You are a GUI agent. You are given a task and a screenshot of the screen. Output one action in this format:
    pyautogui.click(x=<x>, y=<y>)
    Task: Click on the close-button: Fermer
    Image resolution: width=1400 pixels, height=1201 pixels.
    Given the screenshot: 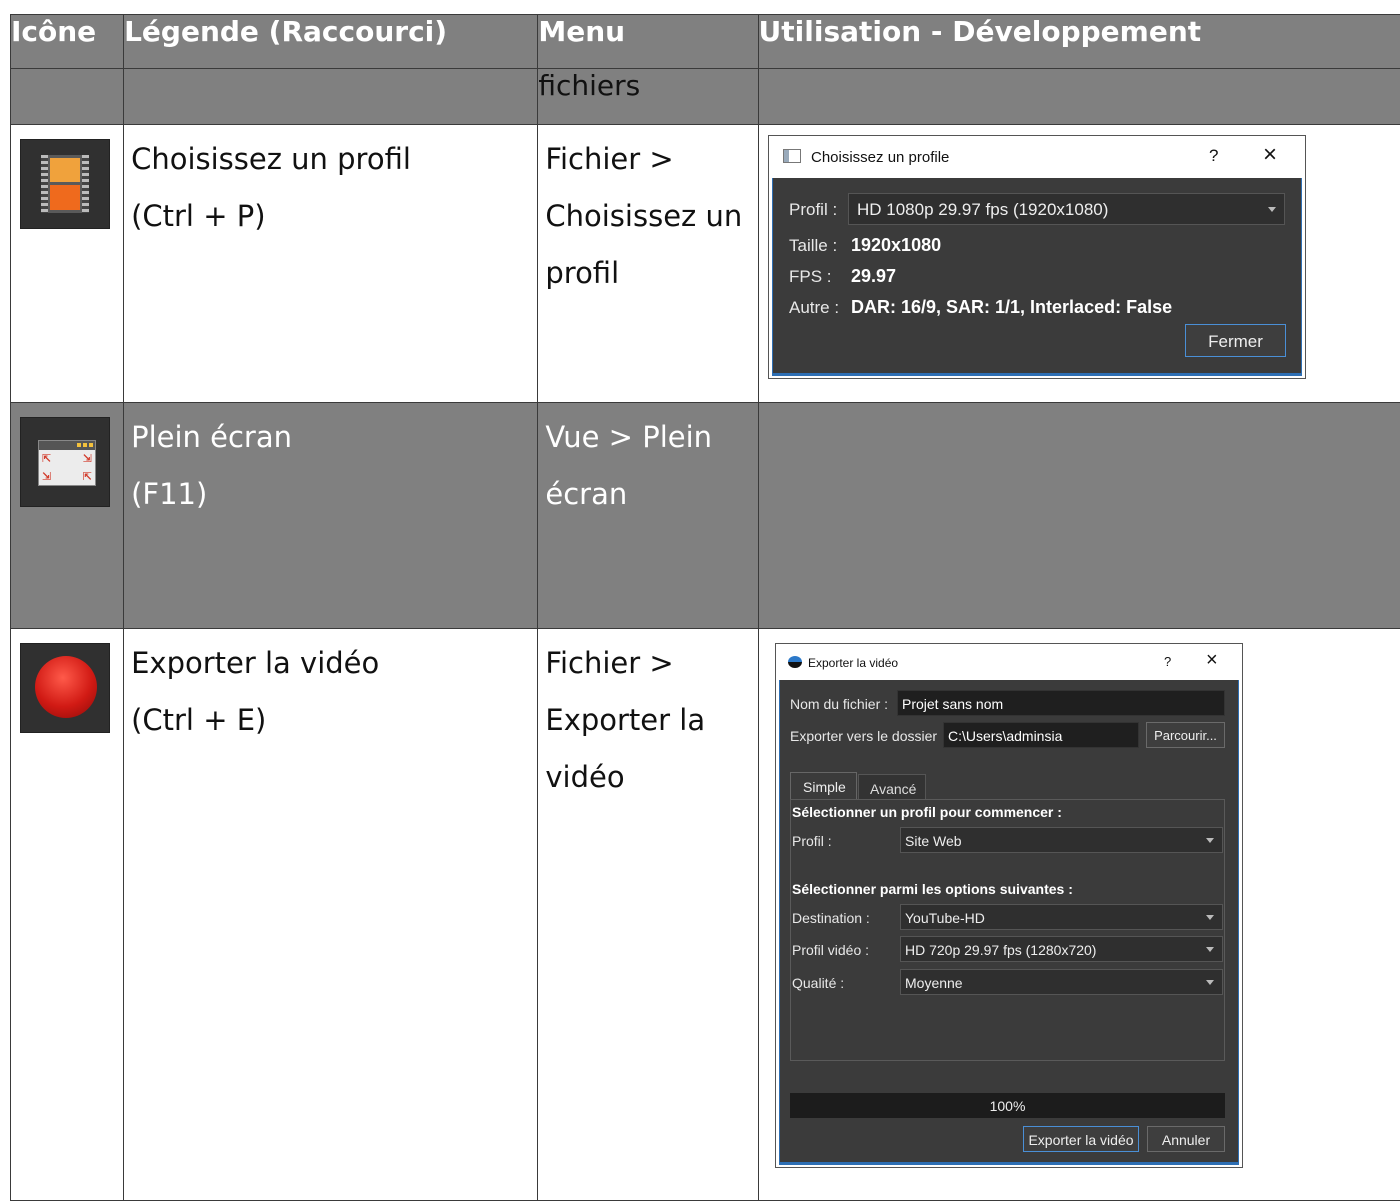 What is the action you would take?
    pyautogui.click(x=1235, y=340)
    